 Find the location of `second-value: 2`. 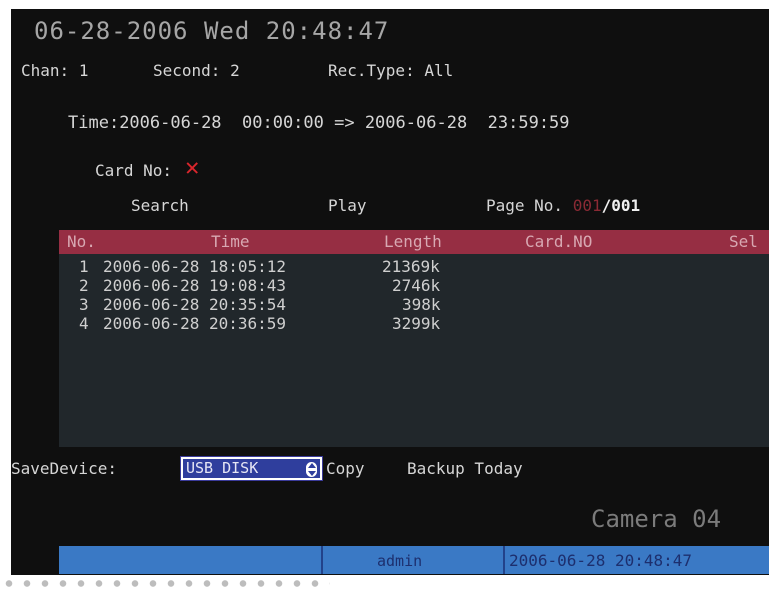

second-value: 2 is located at coordinates (235, 70).